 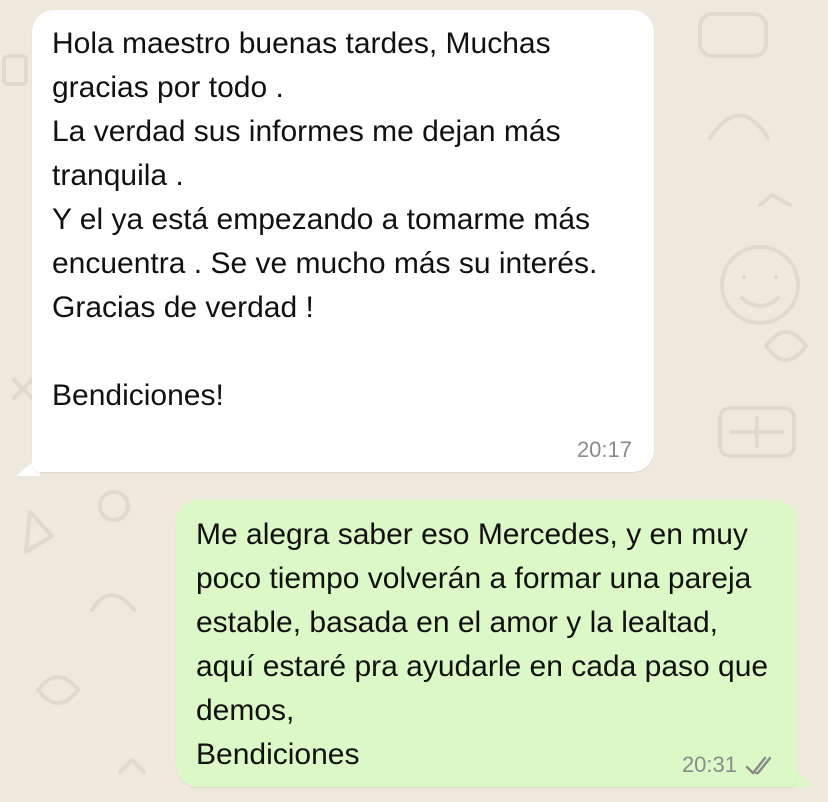 What do you see at coordinates (758, 765) in the screenshot?
I see `double-check-icon` at bounding box center [758, 765].